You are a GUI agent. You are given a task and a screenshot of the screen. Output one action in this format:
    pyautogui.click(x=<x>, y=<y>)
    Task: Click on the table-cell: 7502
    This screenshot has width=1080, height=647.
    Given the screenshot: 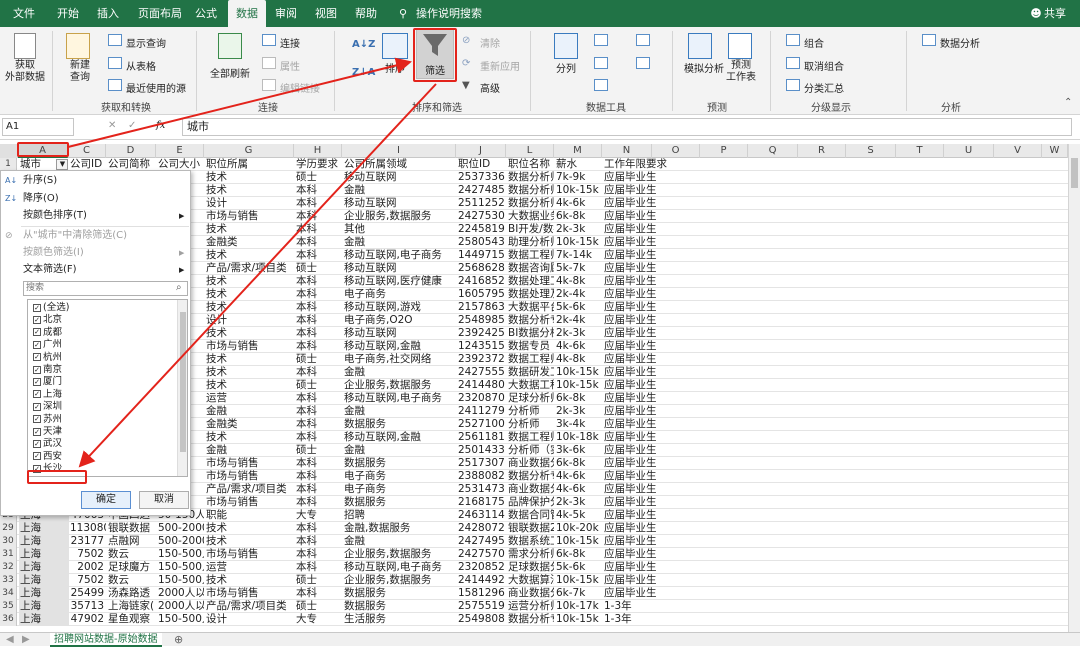 What is the action you would take?
    pyautogui.click(x=87, y=580)
    